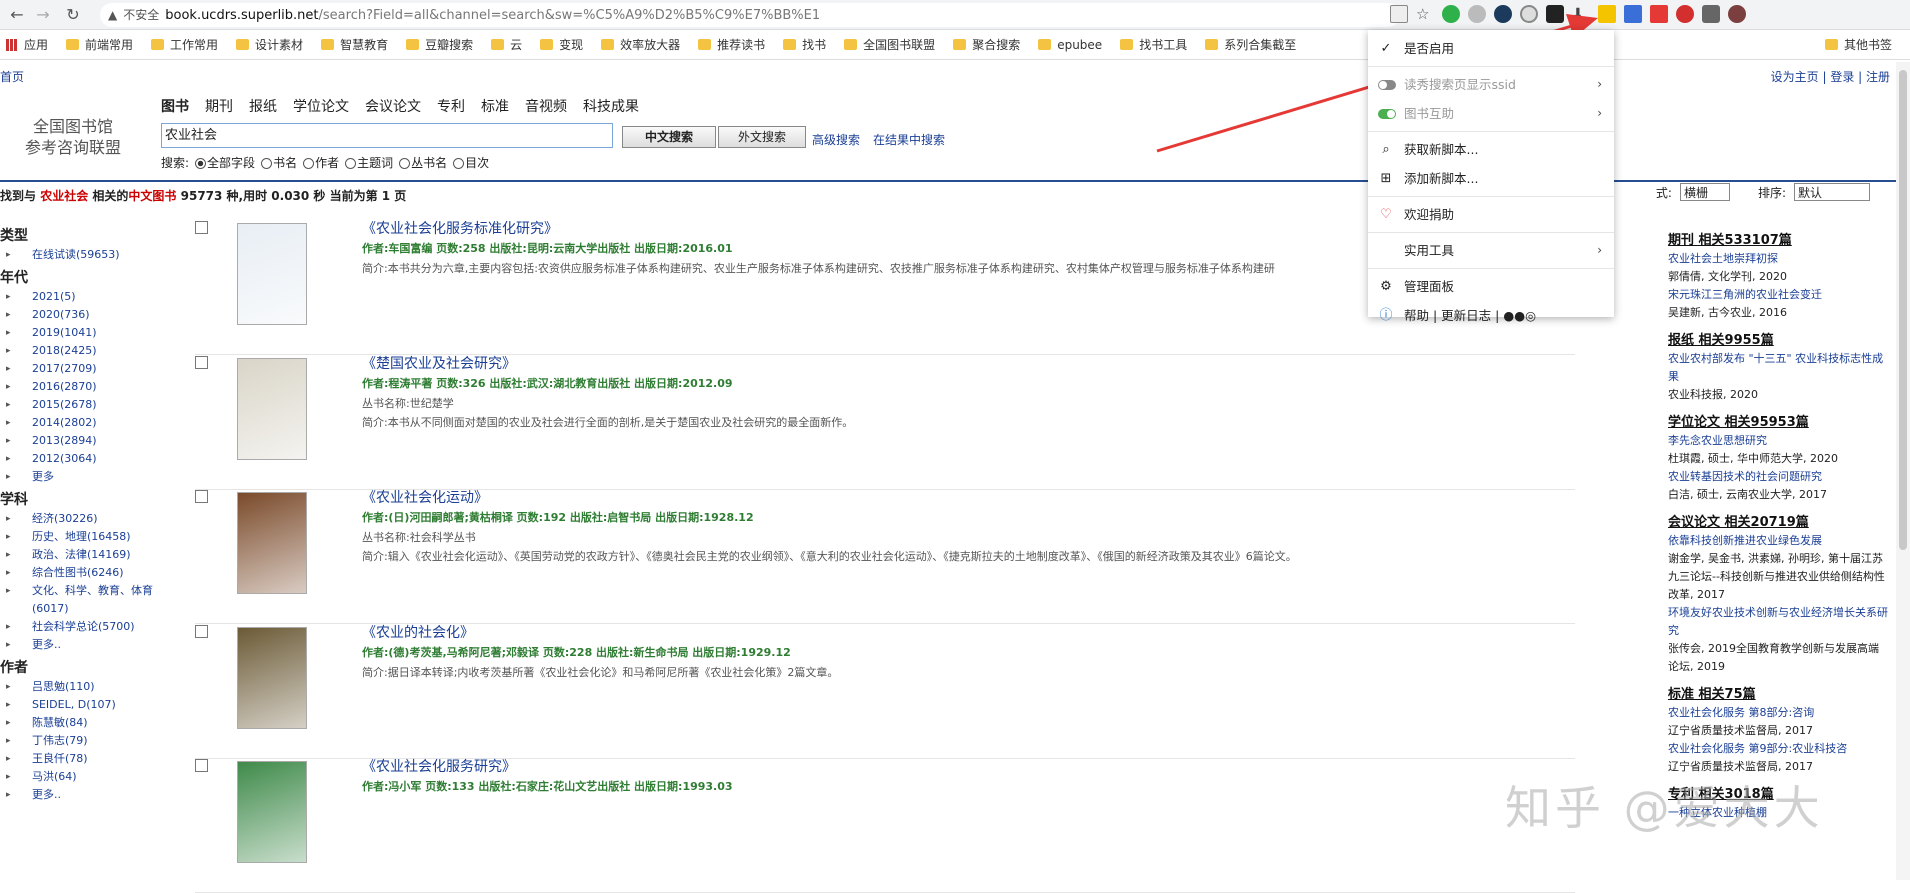  I want to click on menu-label: 图书互助, so click(1429, 113).